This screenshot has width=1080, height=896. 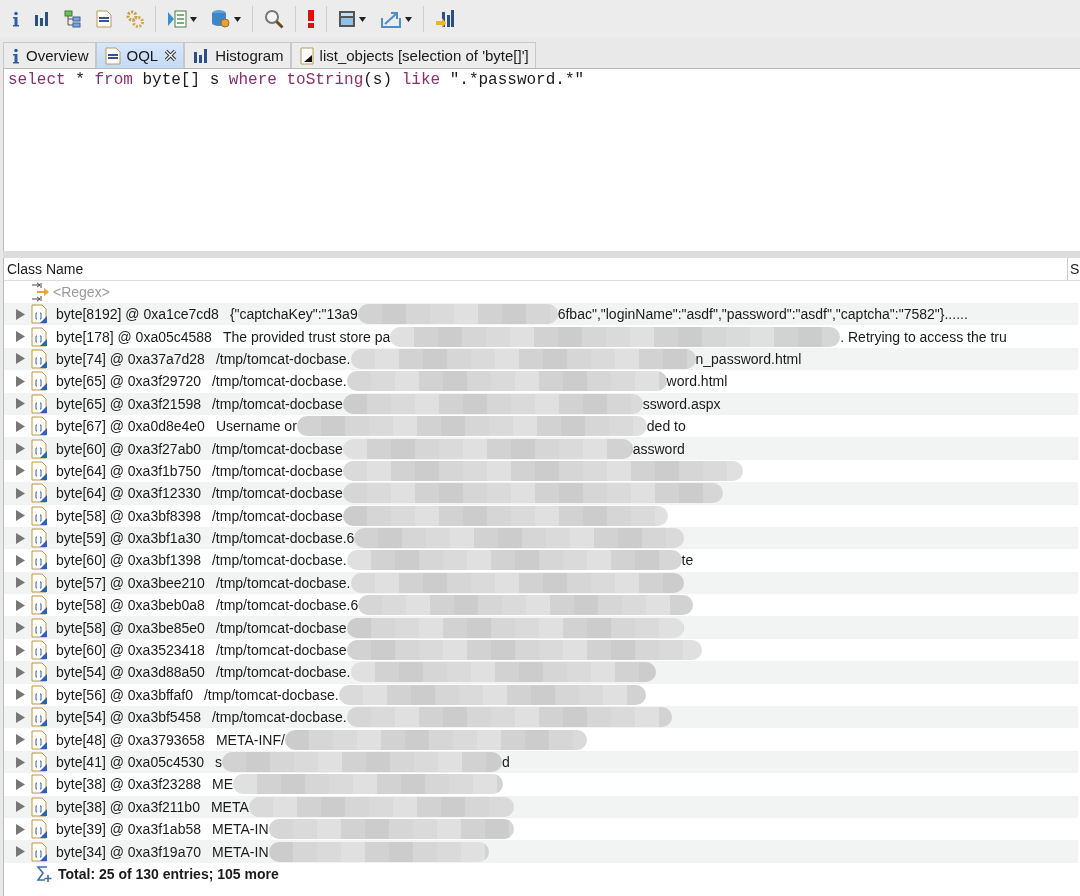 What do you see at coordinates (16, 19) in the screenshot?
I see `info-icon` at bounding box center [16, 19].